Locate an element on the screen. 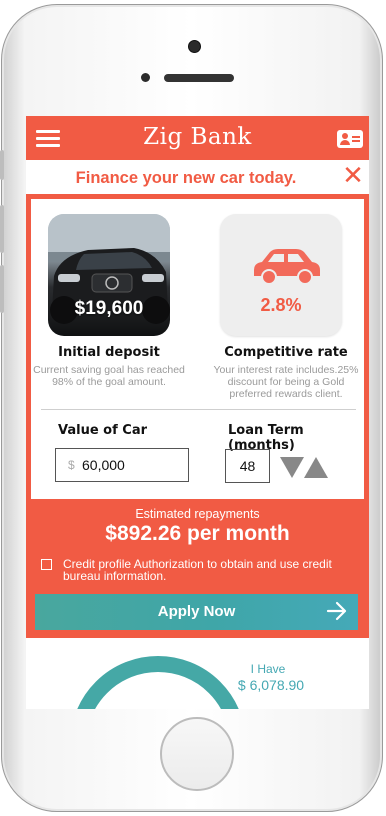 This screenshot has width=386, height=816. car-value-input: $ 60,000 is located at coordinates (122, 465).